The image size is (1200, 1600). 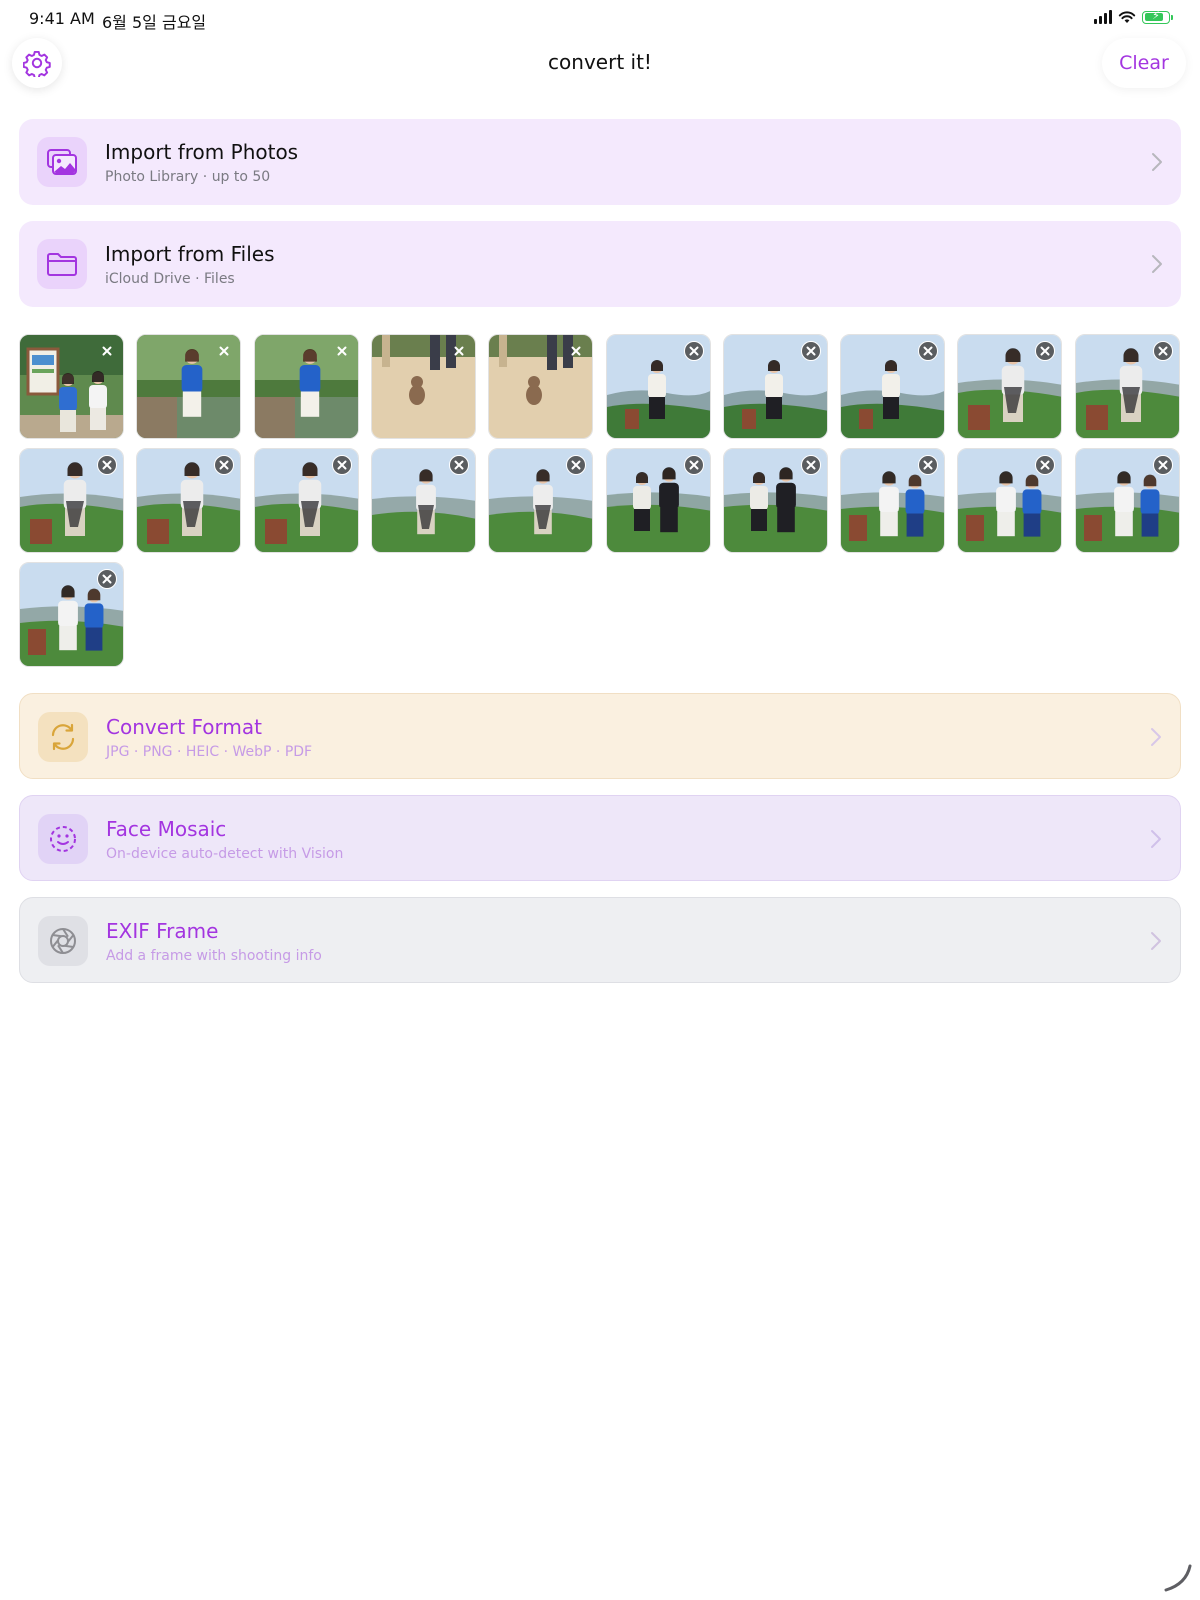 I want to click on import-from-files-button: Import from Files iCloud Drive · Files, so click(x=600, y=264).